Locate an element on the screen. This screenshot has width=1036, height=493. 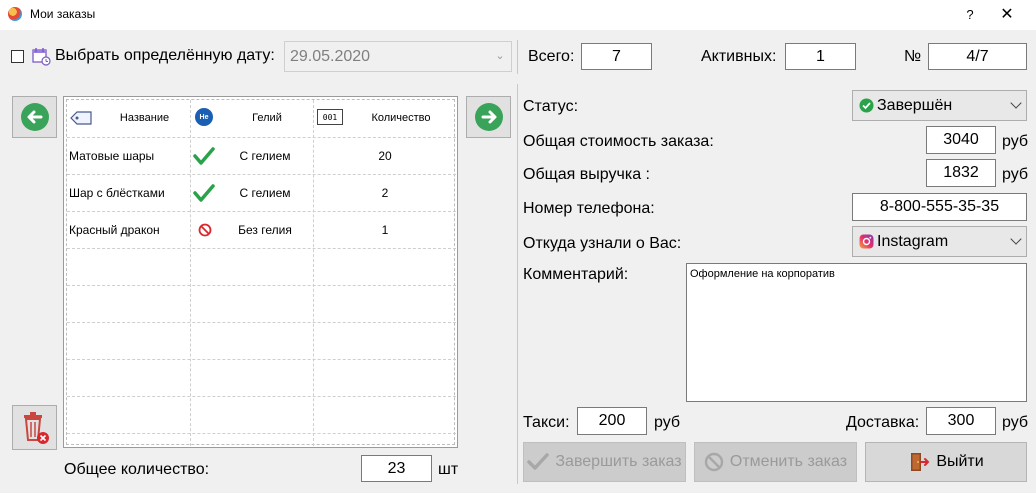
status-label: Статус: is located at coordinates (551, 106).